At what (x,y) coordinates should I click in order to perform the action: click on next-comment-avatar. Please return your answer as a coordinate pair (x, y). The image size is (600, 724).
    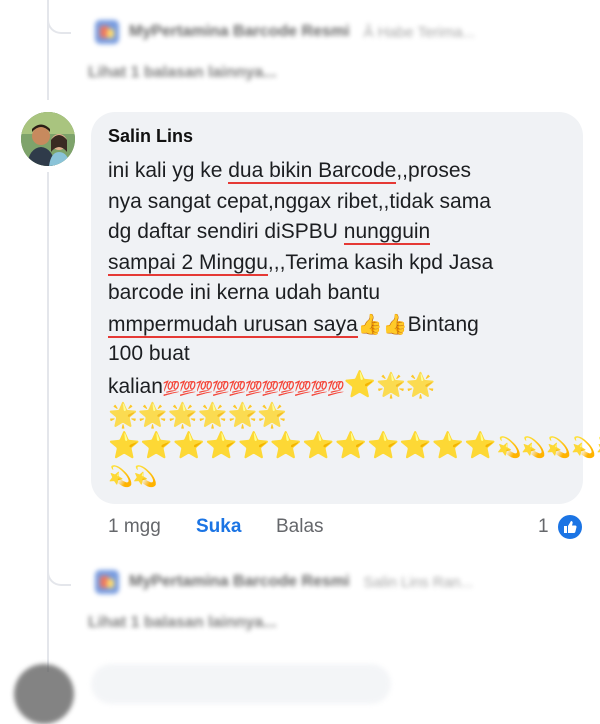
    Looking at the image, I should click on (44, 694).